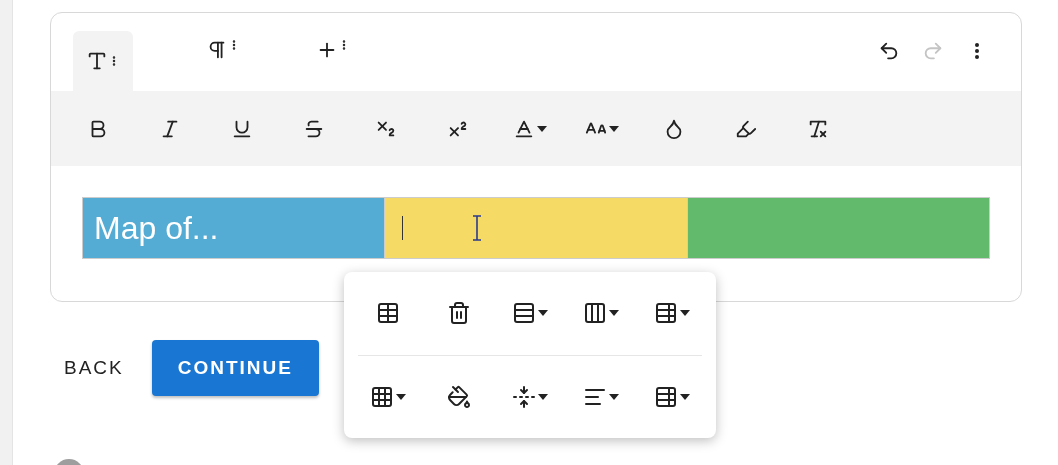  What do you see at coordinates (977, 51) in the screenshot?
I see `more-icon` at bounding box center [977, 51].